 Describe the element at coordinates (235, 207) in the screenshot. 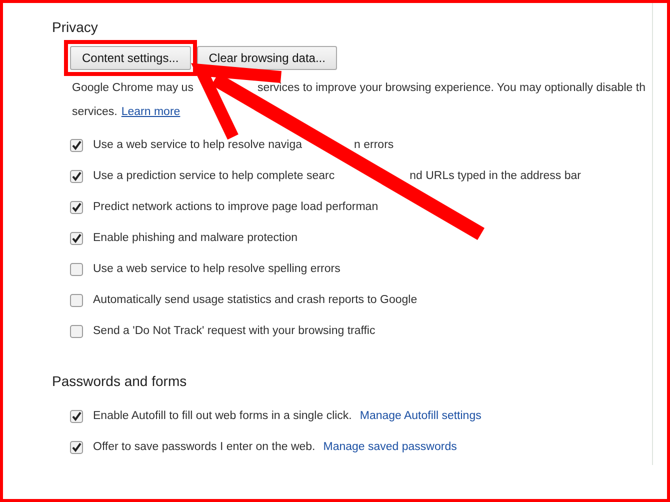

I see `option-label: Predict network actions to improve page load performan` at that location.